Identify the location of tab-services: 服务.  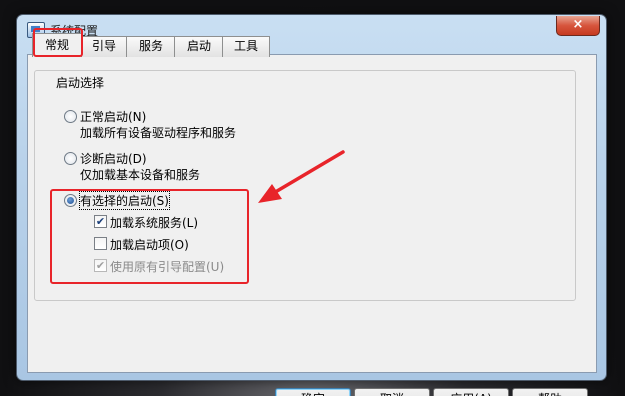
(151, 46).